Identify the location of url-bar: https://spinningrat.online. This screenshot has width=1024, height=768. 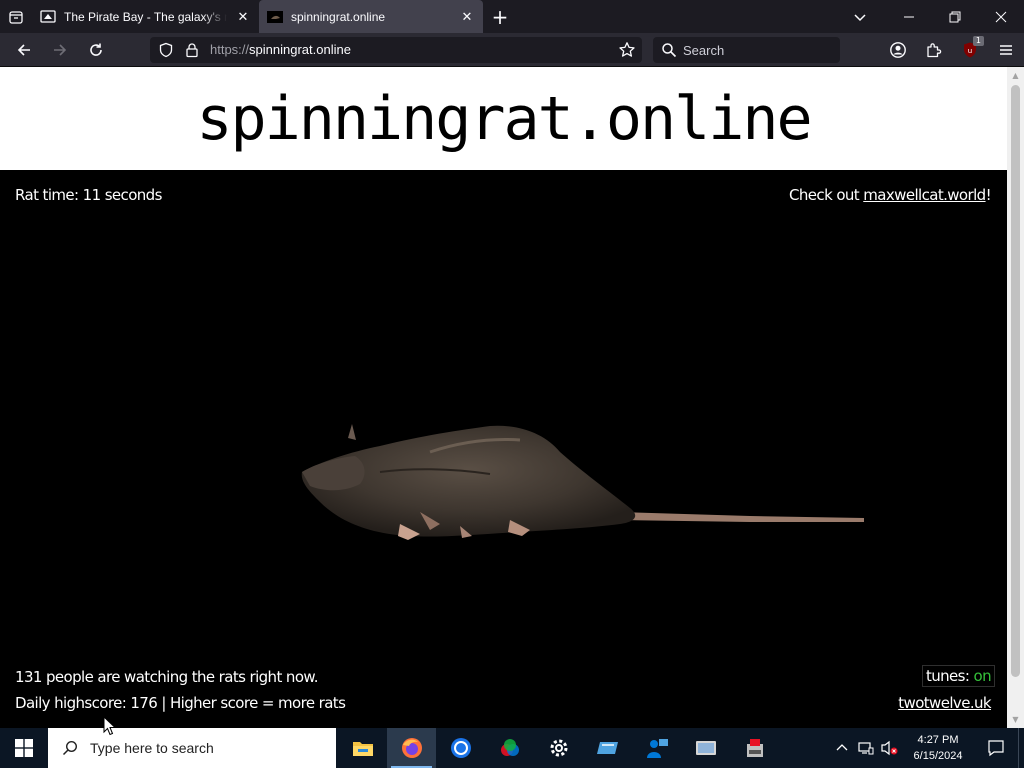
(396, 50).